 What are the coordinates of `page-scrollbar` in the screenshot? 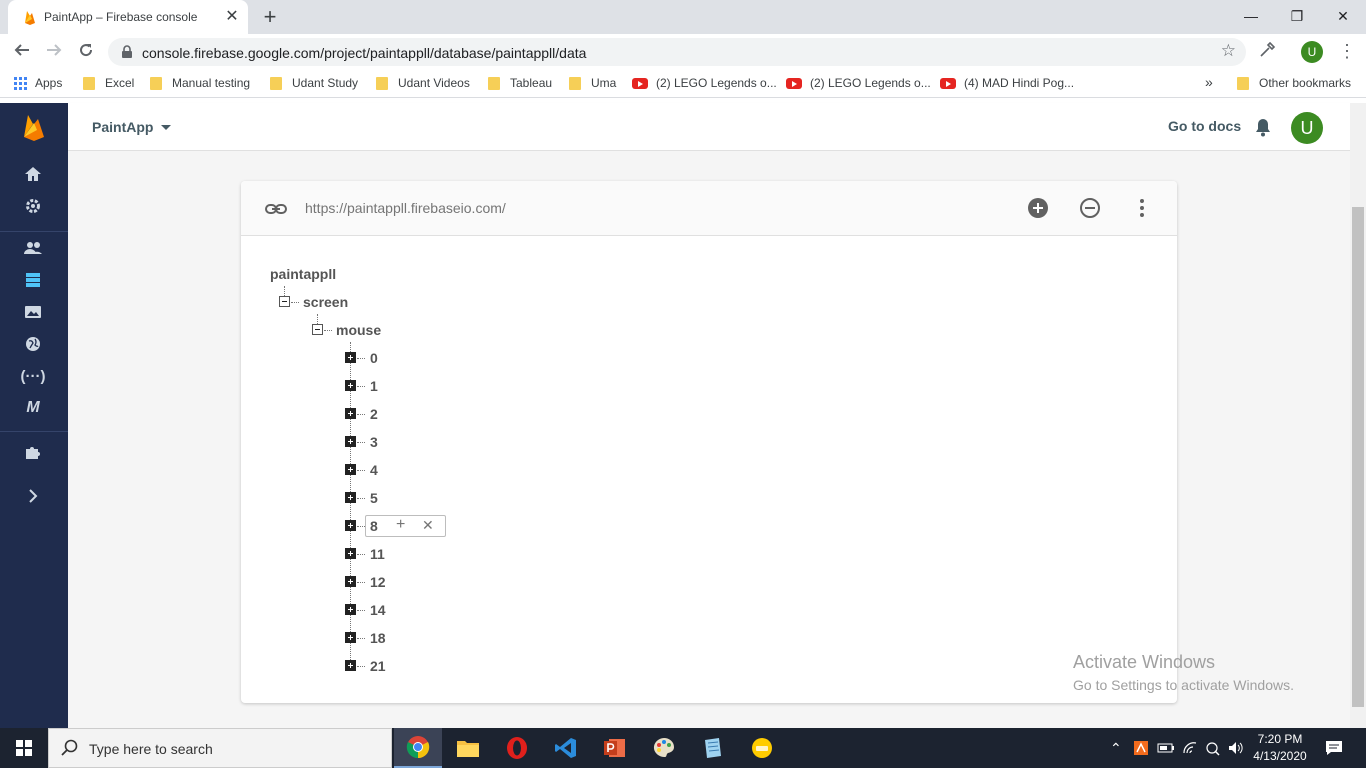 It's located at (1358, 415).